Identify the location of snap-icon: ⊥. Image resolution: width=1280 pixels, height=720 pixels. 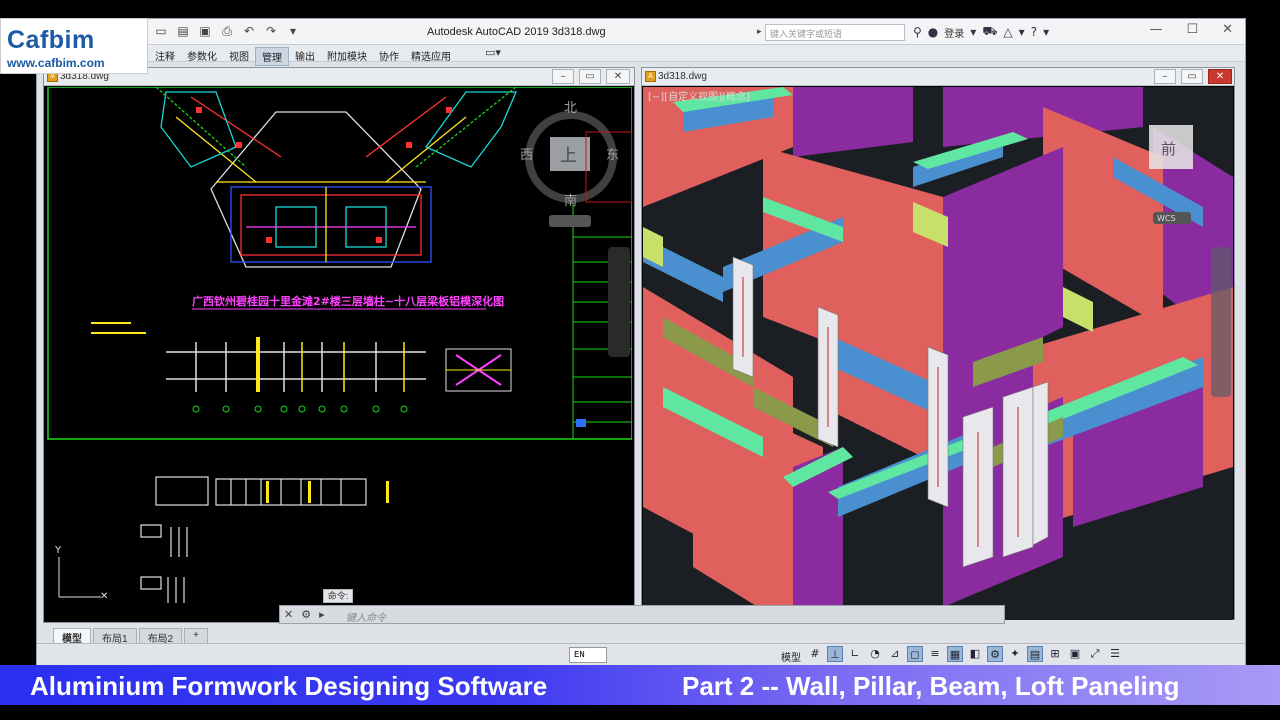
(835, 654).